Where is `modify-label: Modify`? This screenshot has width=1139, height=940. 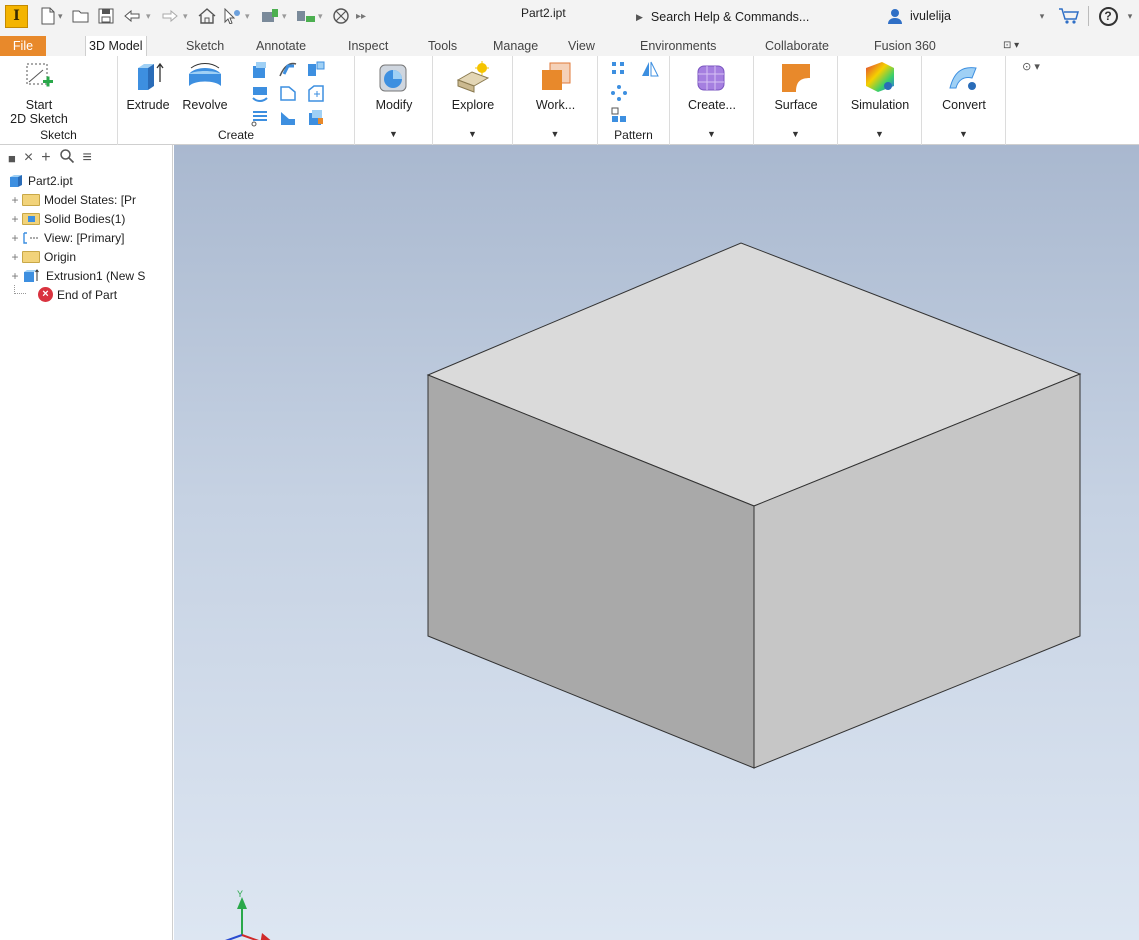 modify-label: Modify is located at coordinates (394, 105).